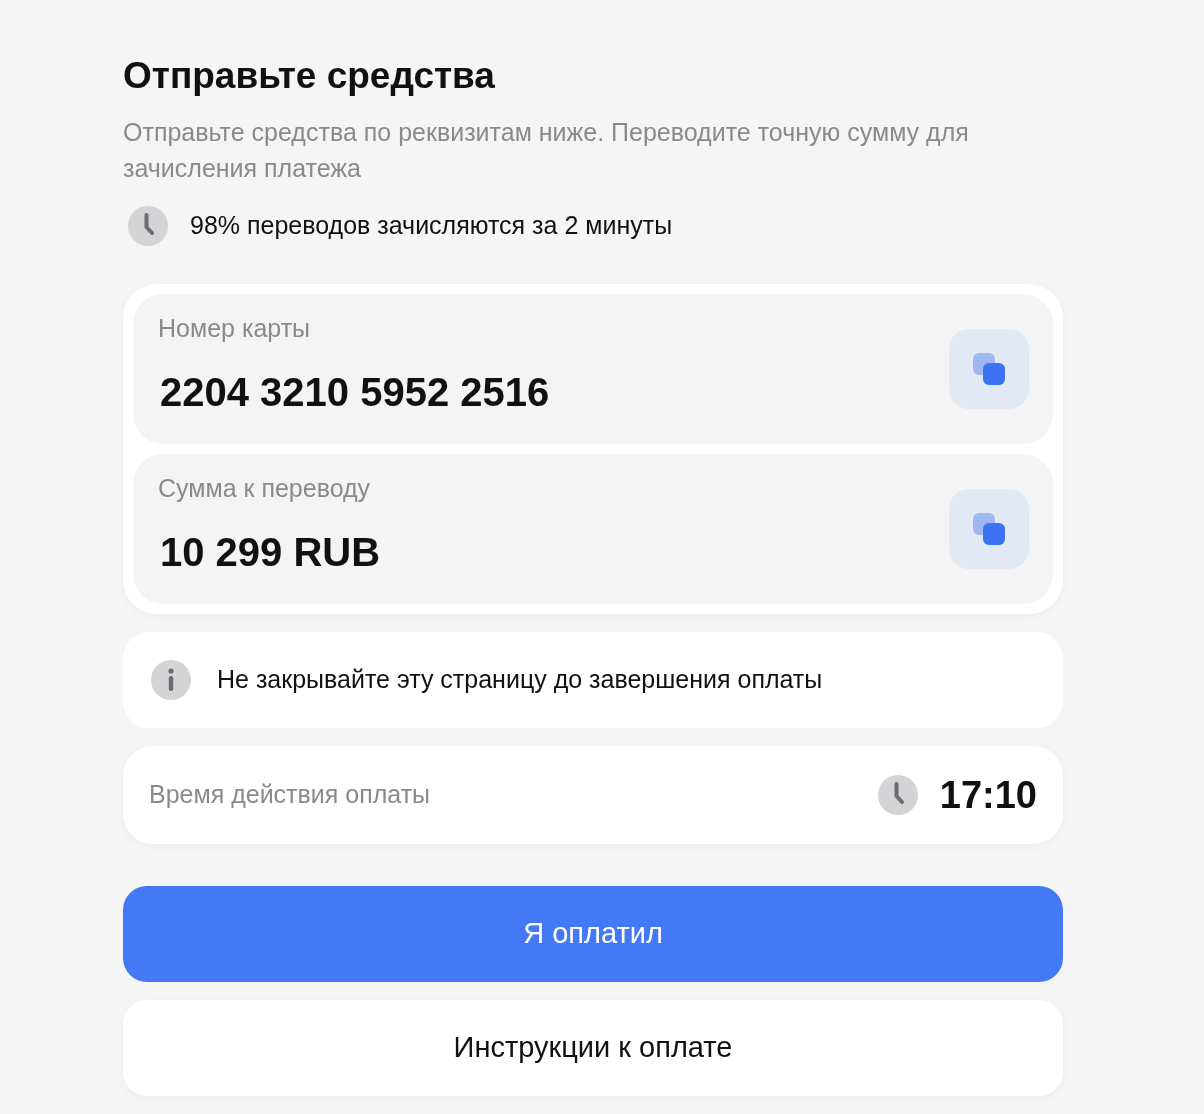 The width and height of the screenshot is (1204, 1114). Describe the element at coordinates (988, 795) in the screenshot. I see `timer-value: 17:10` at that location.